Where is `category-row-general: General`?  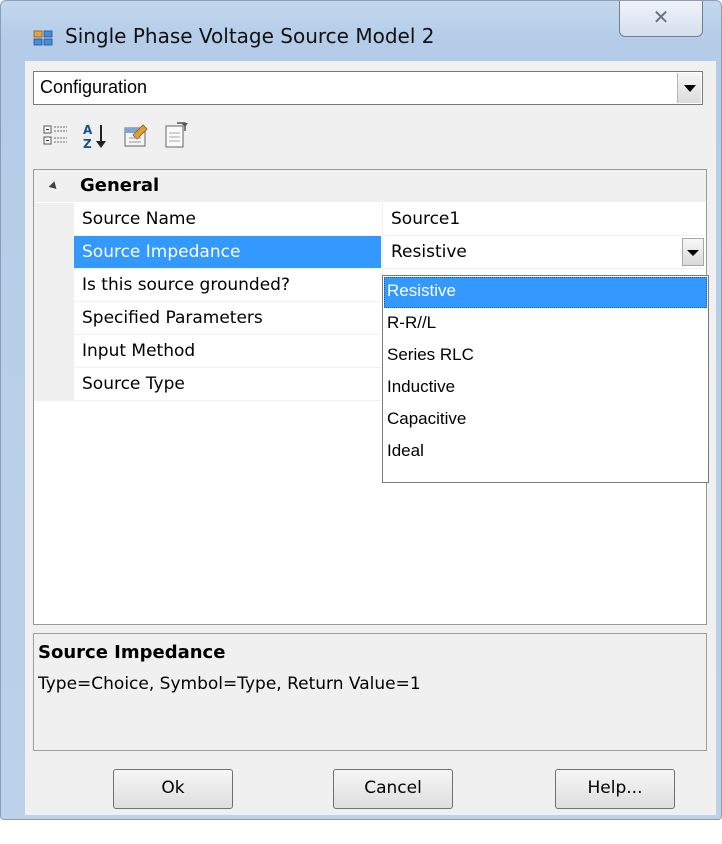 category-row-general: General is located at coordinates (370, 186).